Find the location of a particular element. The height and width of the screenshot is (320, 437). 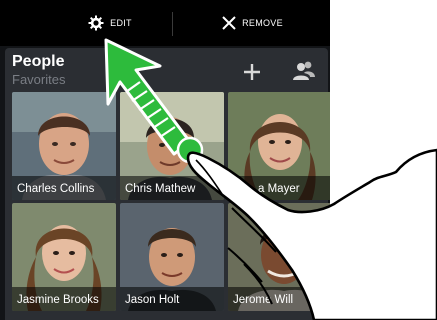

action-bar: EDIT REMOVE is located at coordinates (165, 23).